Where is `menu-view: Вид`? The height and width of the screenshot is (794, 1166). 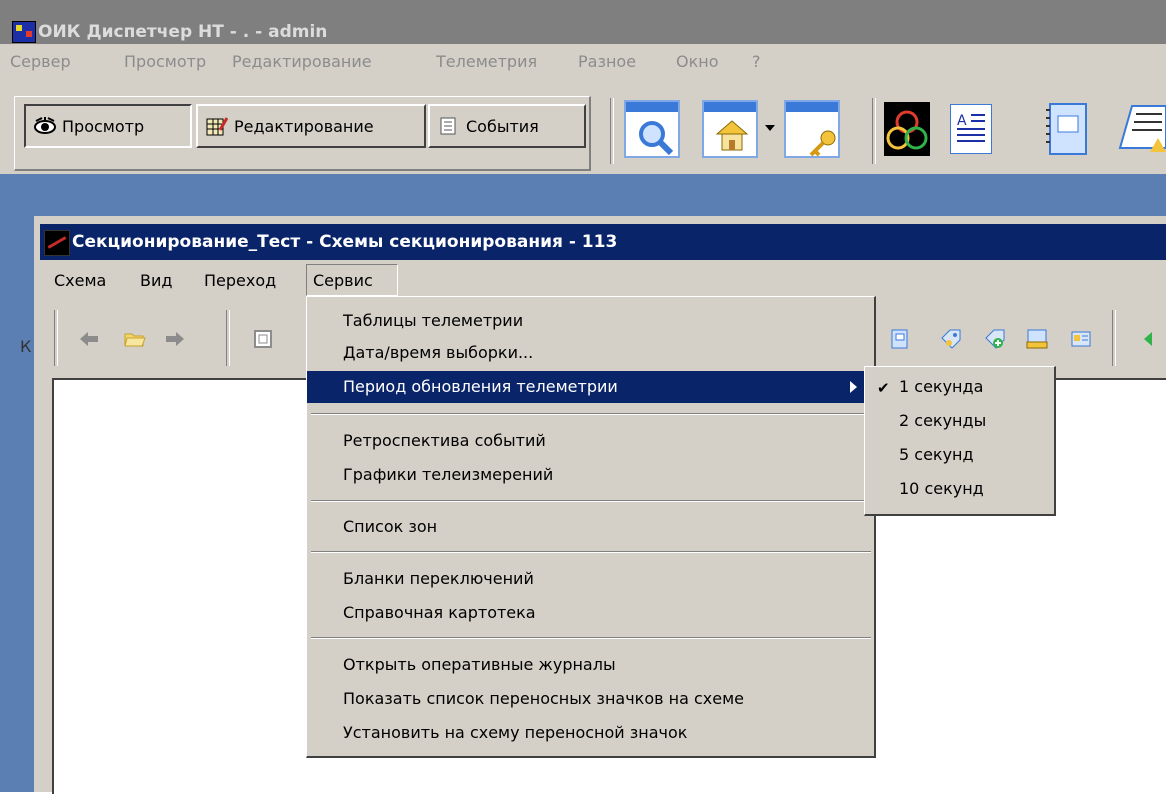
menu-view: Вид is located at coordinates (156, 280).